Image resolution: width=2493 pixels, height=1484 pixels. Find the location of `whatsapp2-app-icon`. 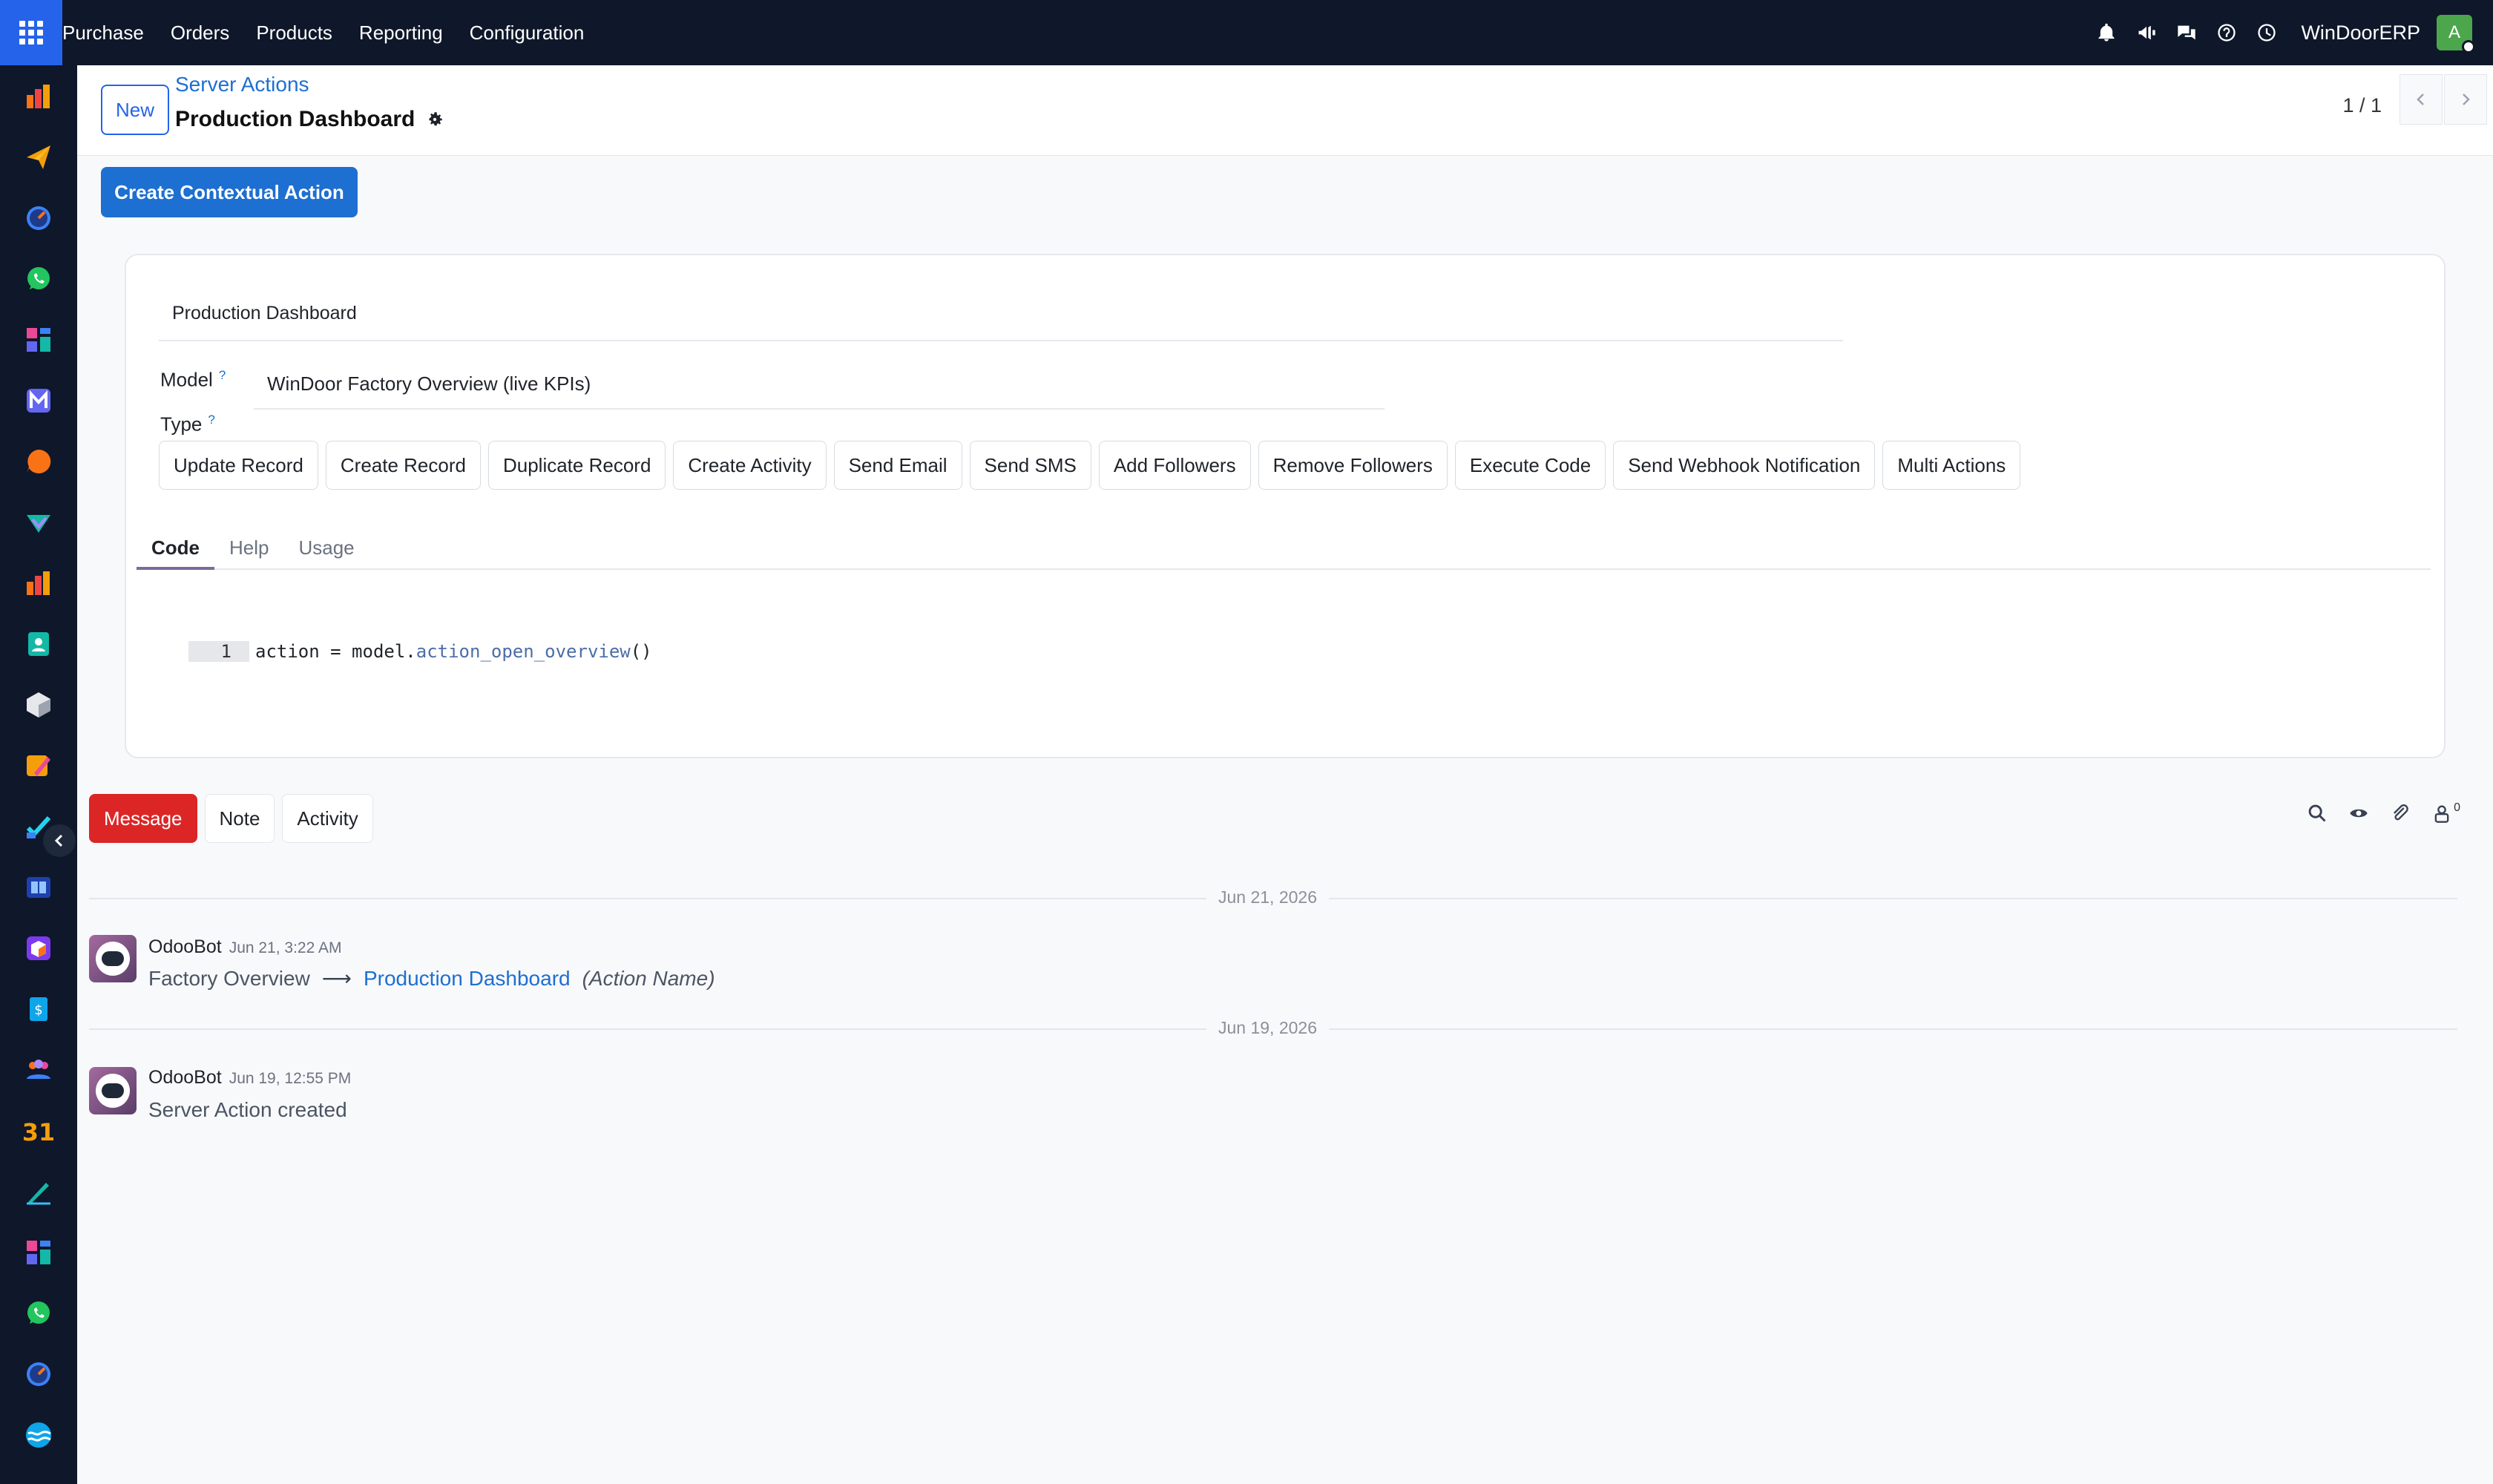

whatsapp2-app-icon is located at coordinates (38, 1313).